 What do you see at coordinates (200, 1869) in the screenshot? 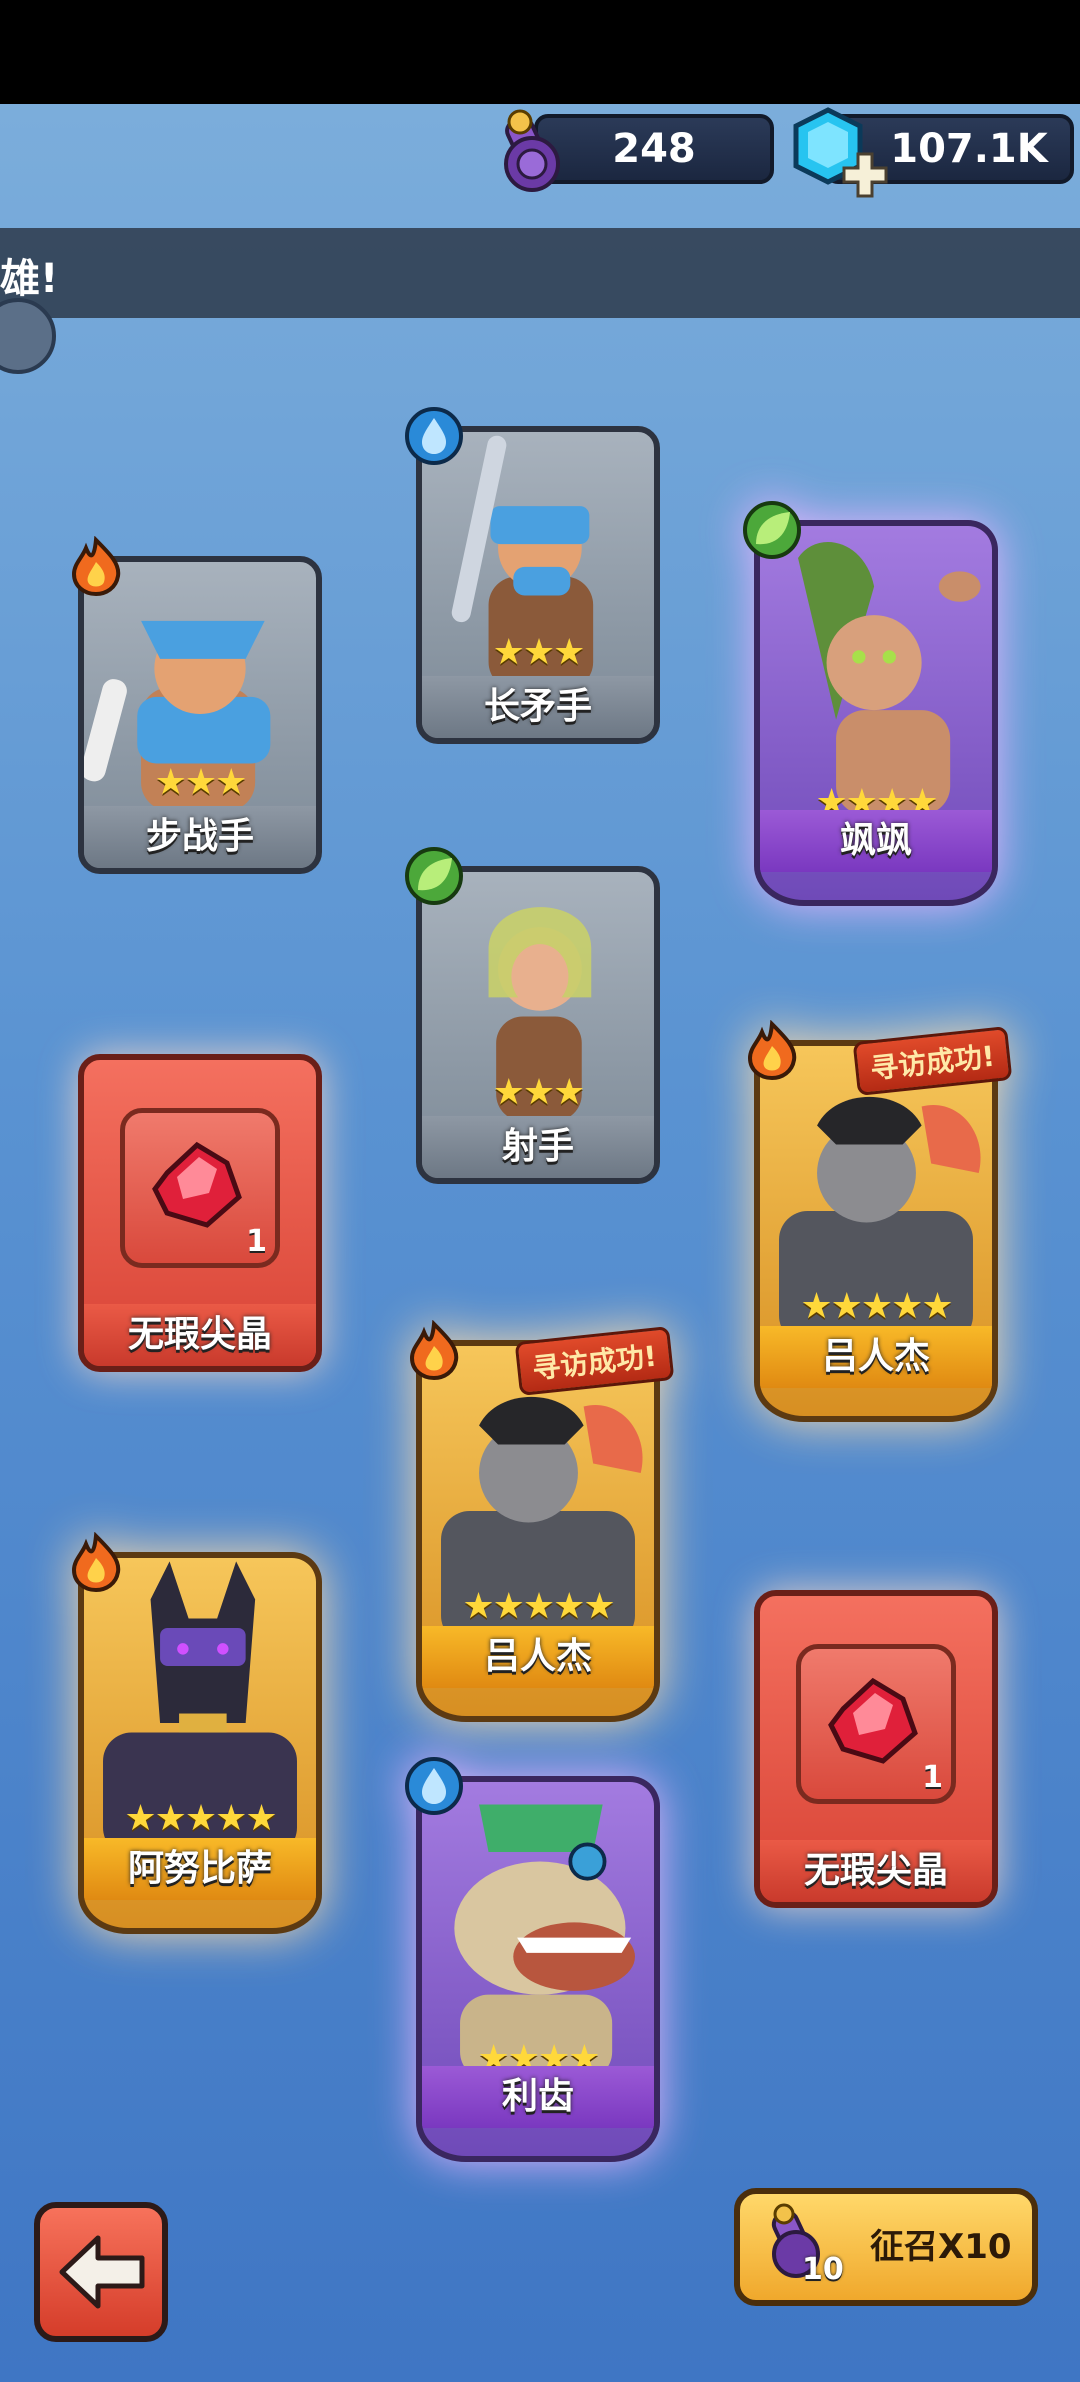
I see `card-name: 阿努比萨` at bounding box center [200, 1869].